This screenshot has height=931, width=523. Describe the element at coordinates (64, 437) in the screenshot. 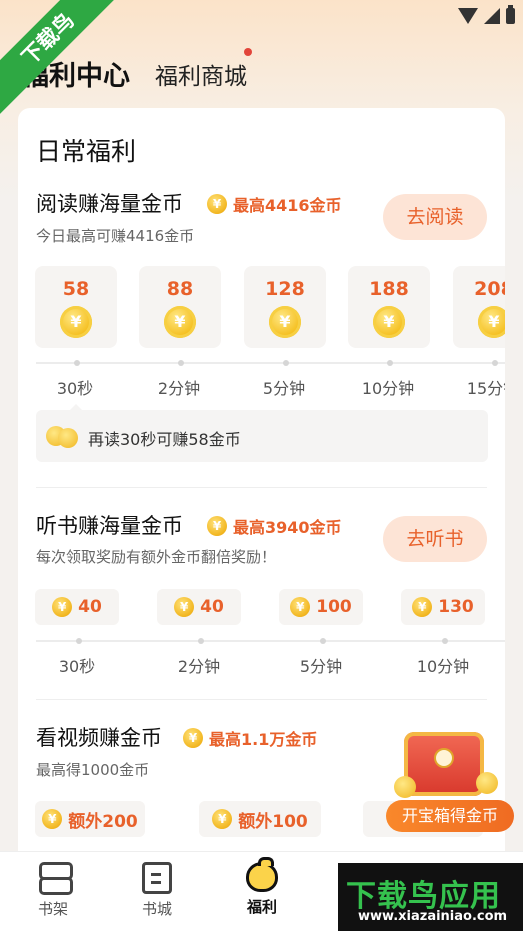

I see `coins-icon` at that location.